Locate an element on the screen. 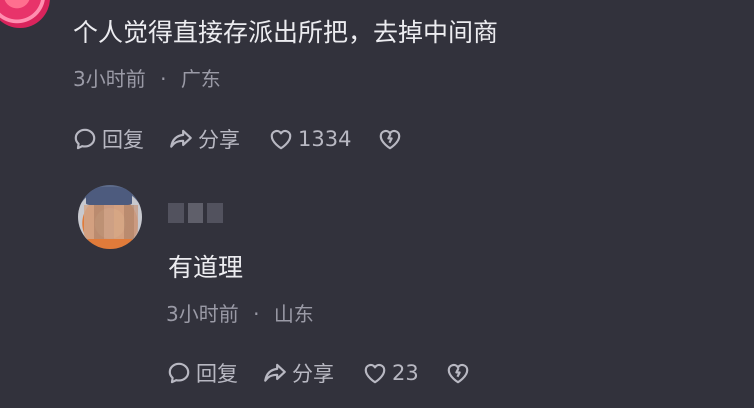 The height and width of the screenshot is (408, 754). reply-avatar is located at coordinates (110, 217).